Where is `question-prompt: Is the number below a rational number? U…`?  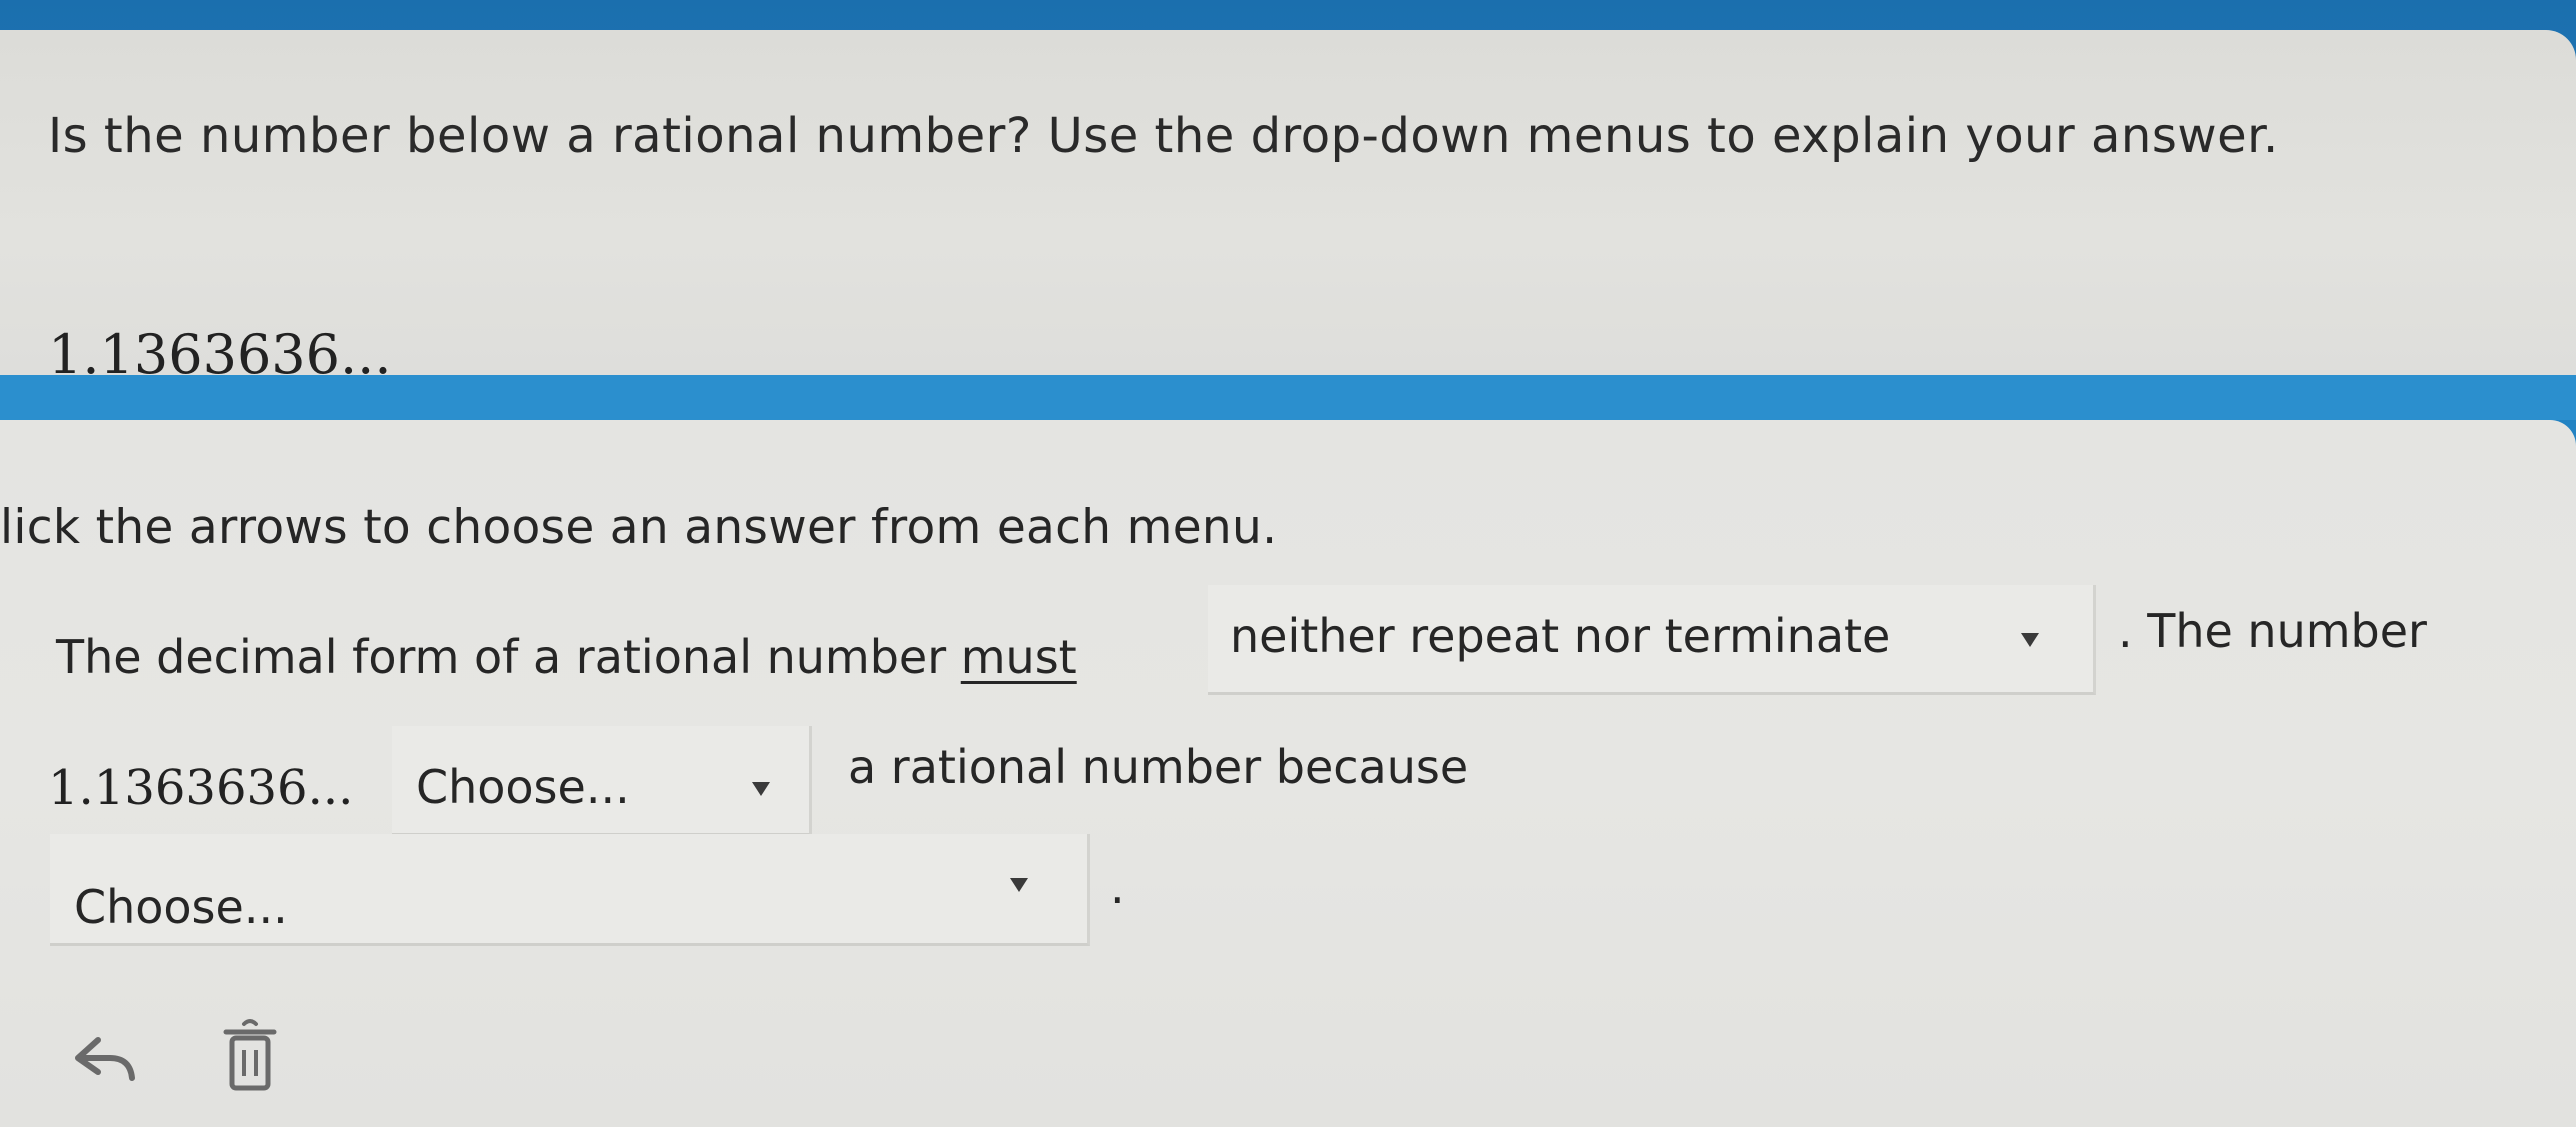
question-prompt: Is the number below a rational number? U… is located at coordinates (1163, 136).